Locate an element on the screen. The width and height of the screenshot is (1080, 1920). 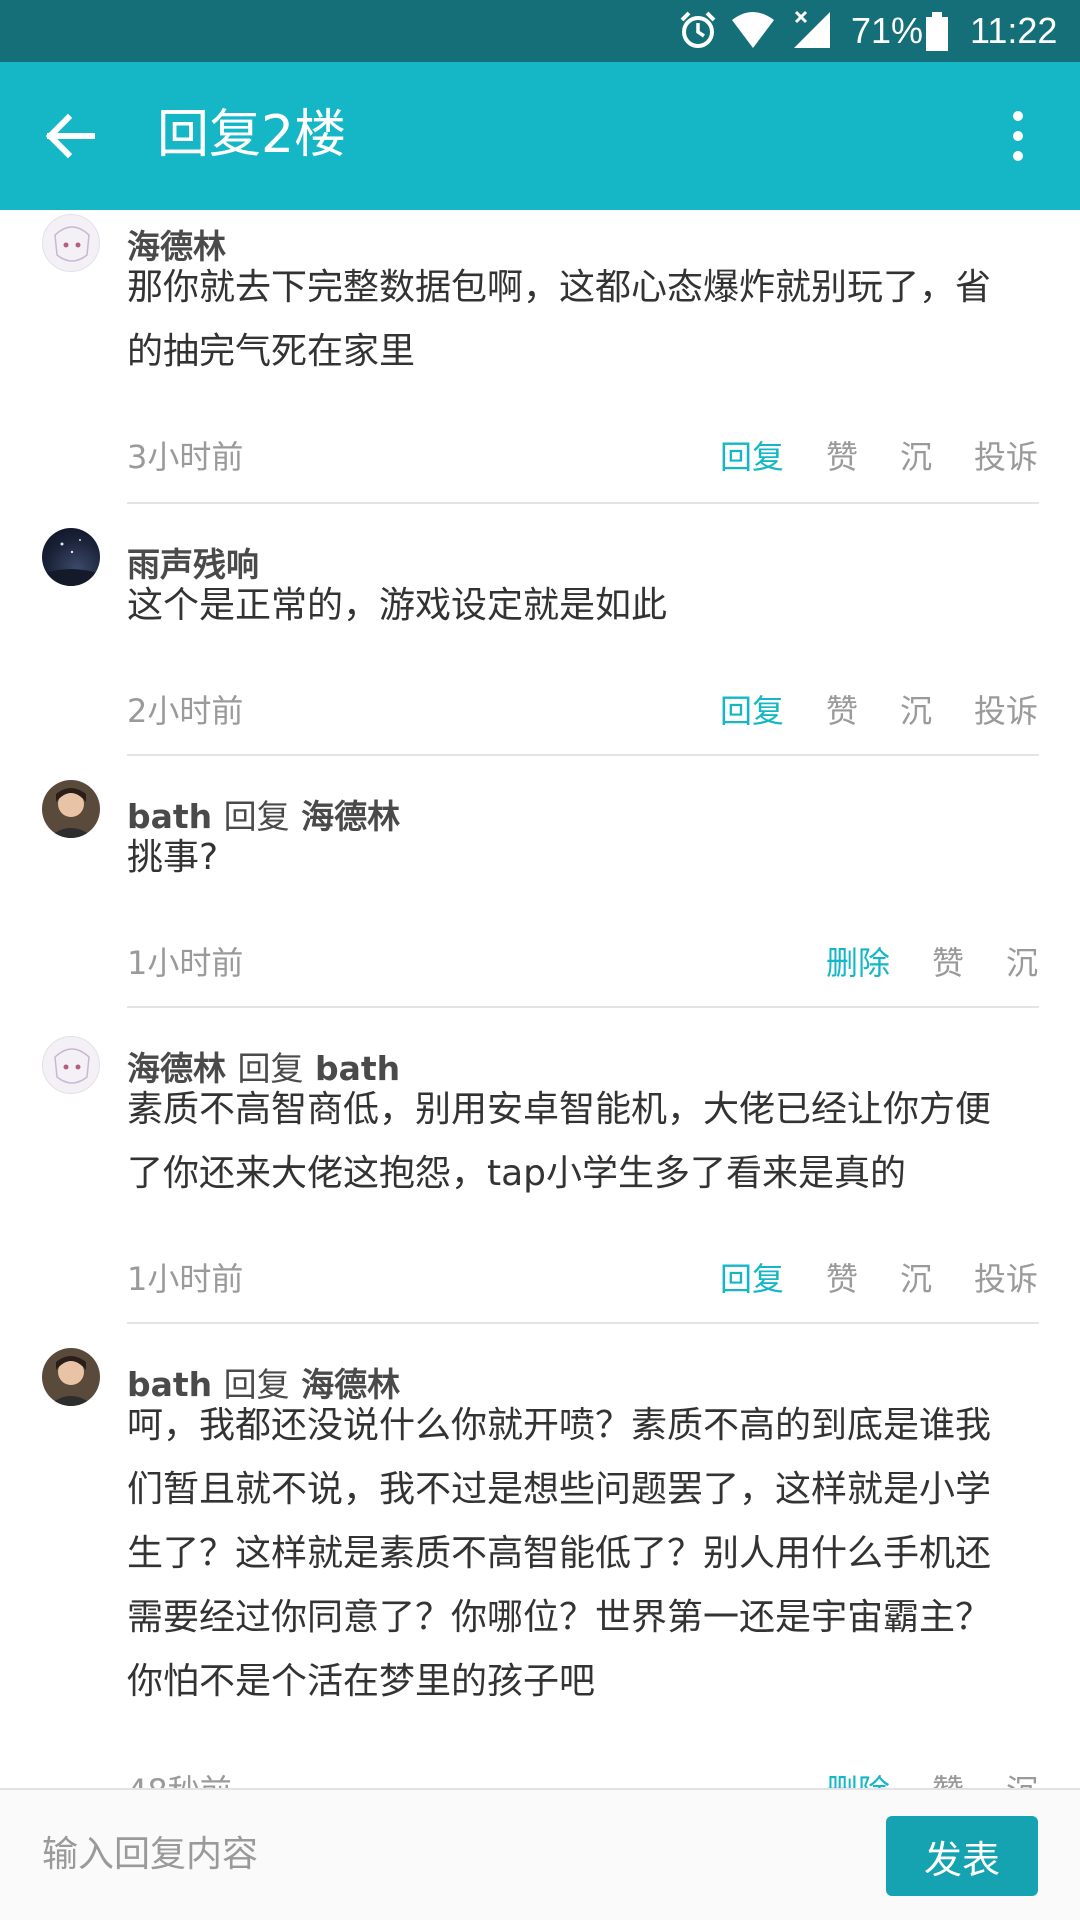
more-button is located at coordinates (1018, 136).